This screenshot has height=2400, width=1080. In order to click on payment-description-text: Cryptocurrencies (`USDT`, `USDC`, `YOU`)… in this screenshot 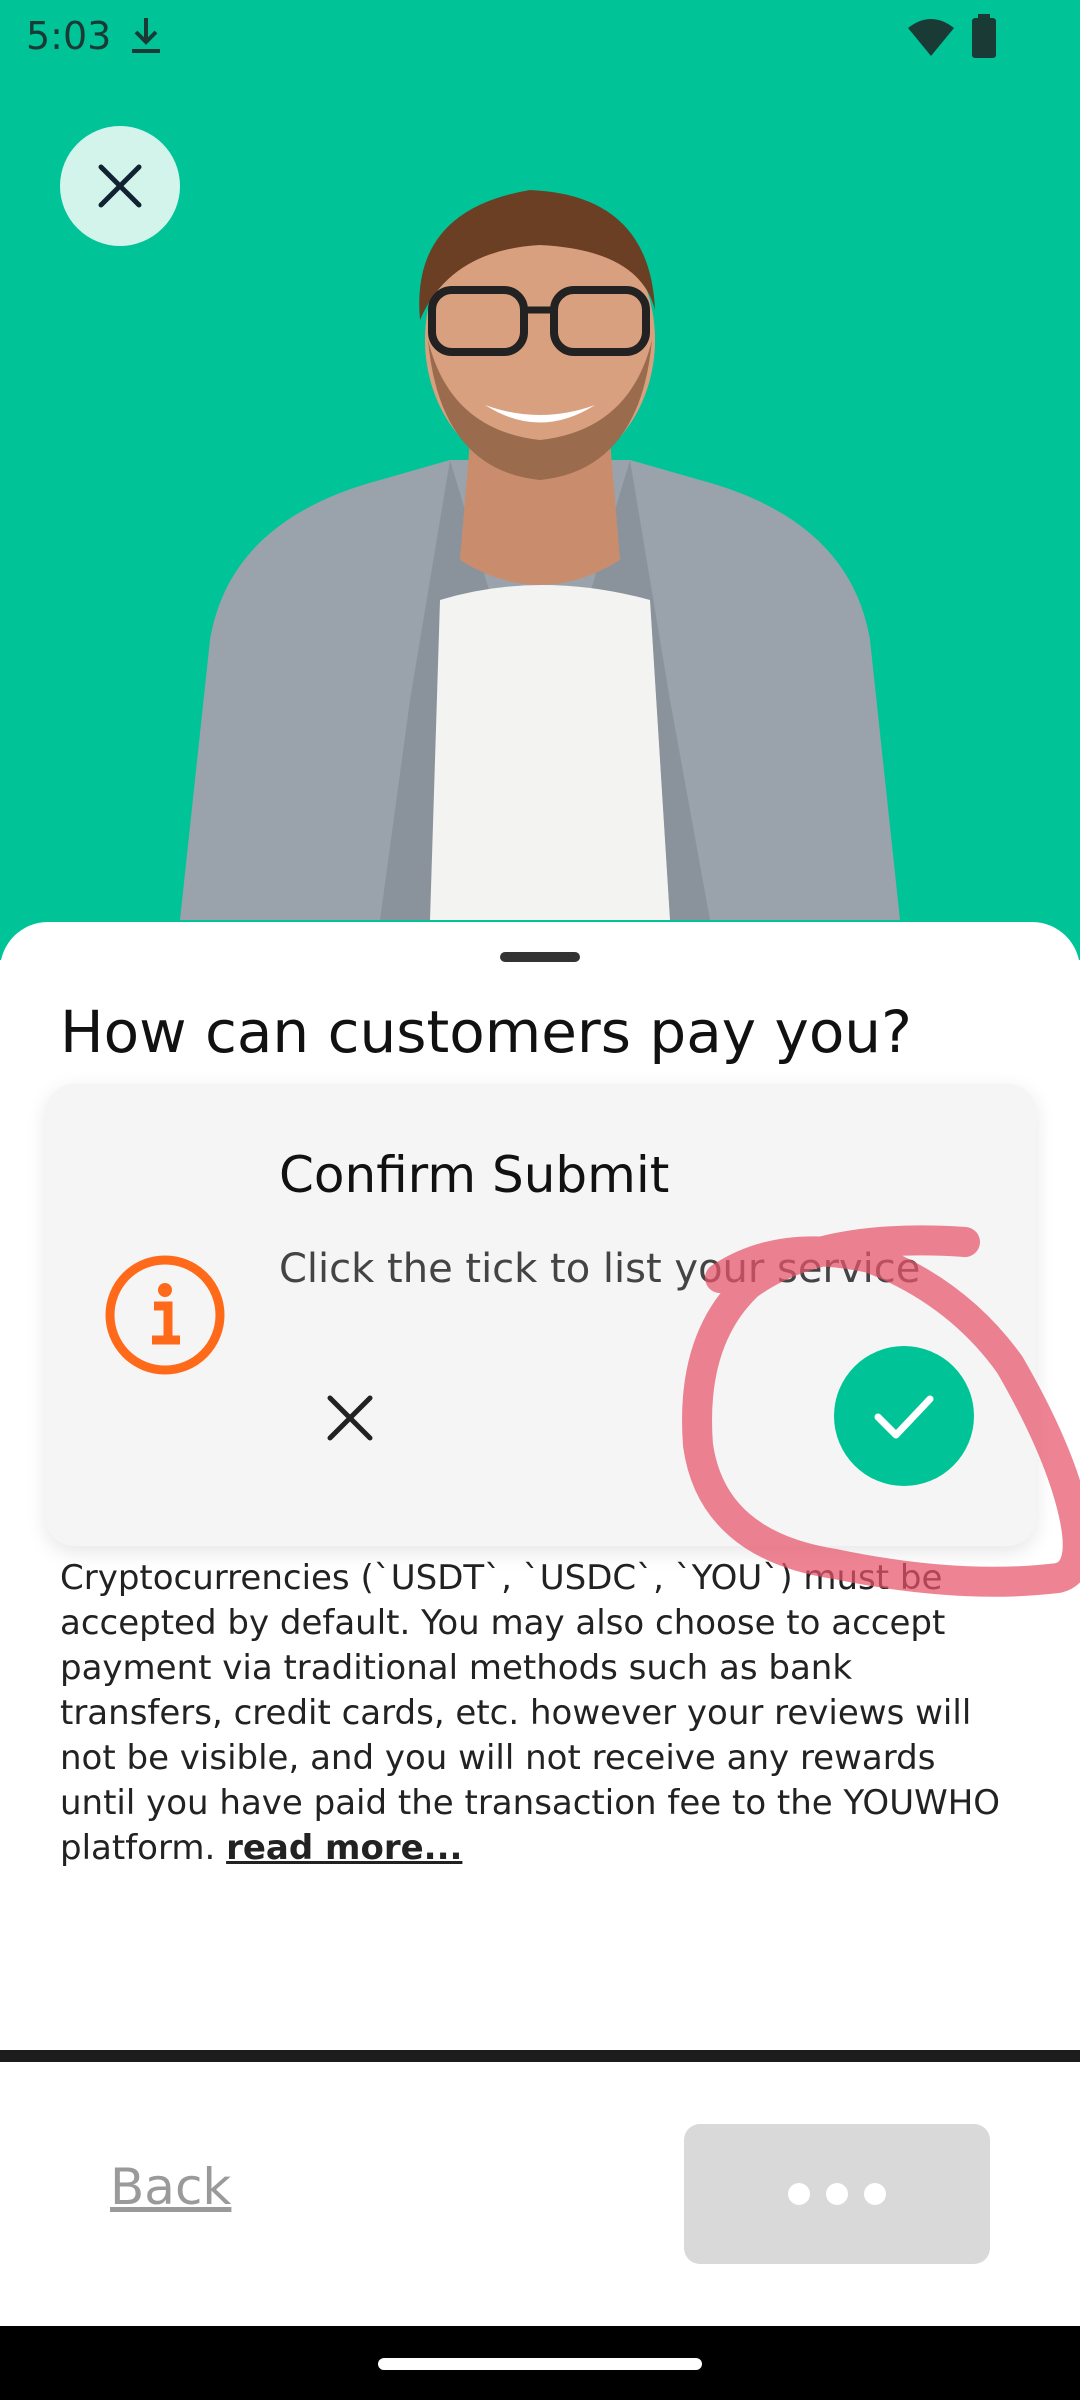, I will do `click(530, 1713)`.